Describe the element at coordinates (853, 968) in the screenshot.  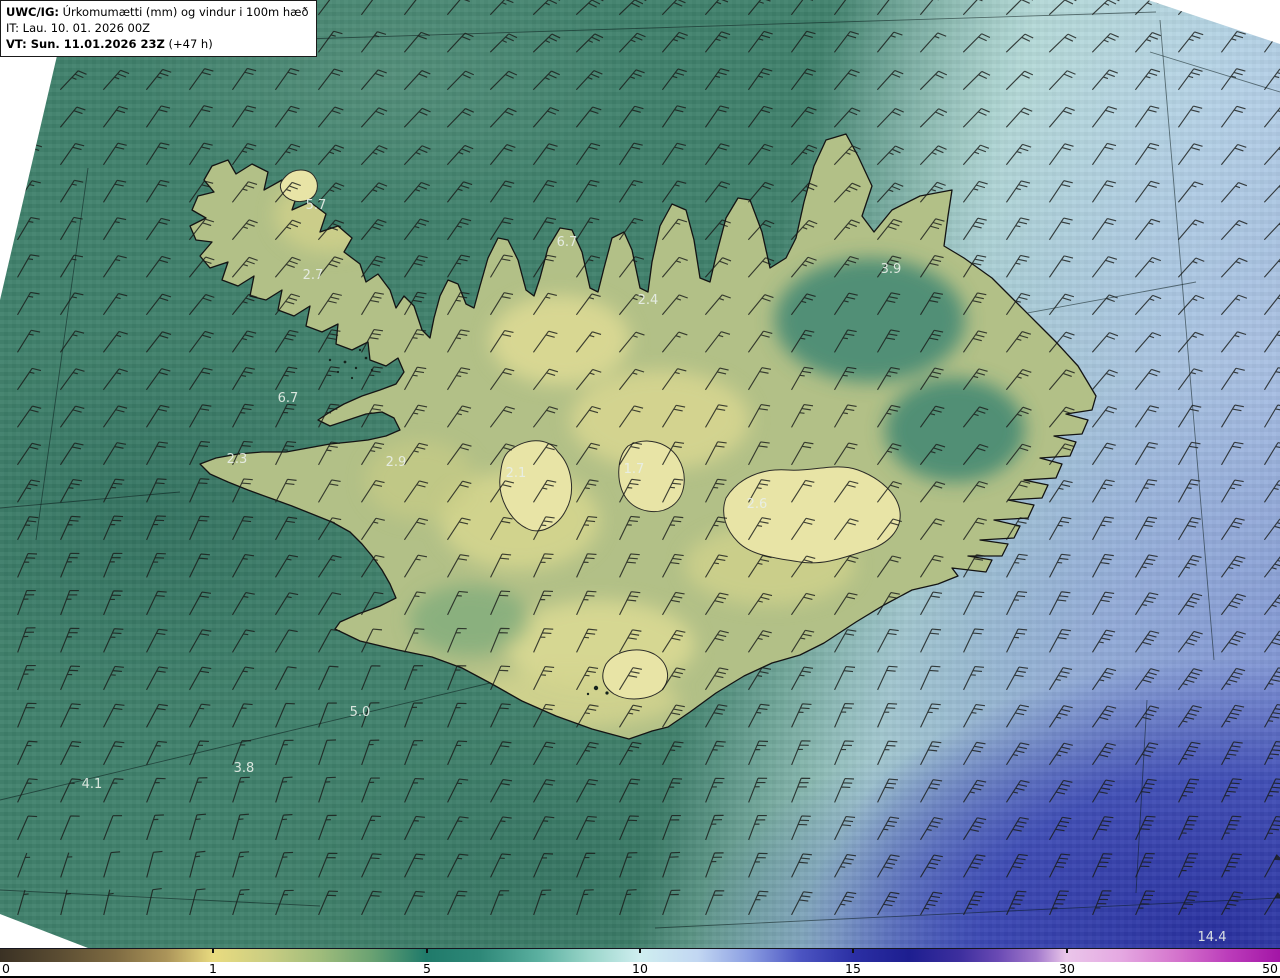
I see `colorbar-tick-label: 15` at that location.